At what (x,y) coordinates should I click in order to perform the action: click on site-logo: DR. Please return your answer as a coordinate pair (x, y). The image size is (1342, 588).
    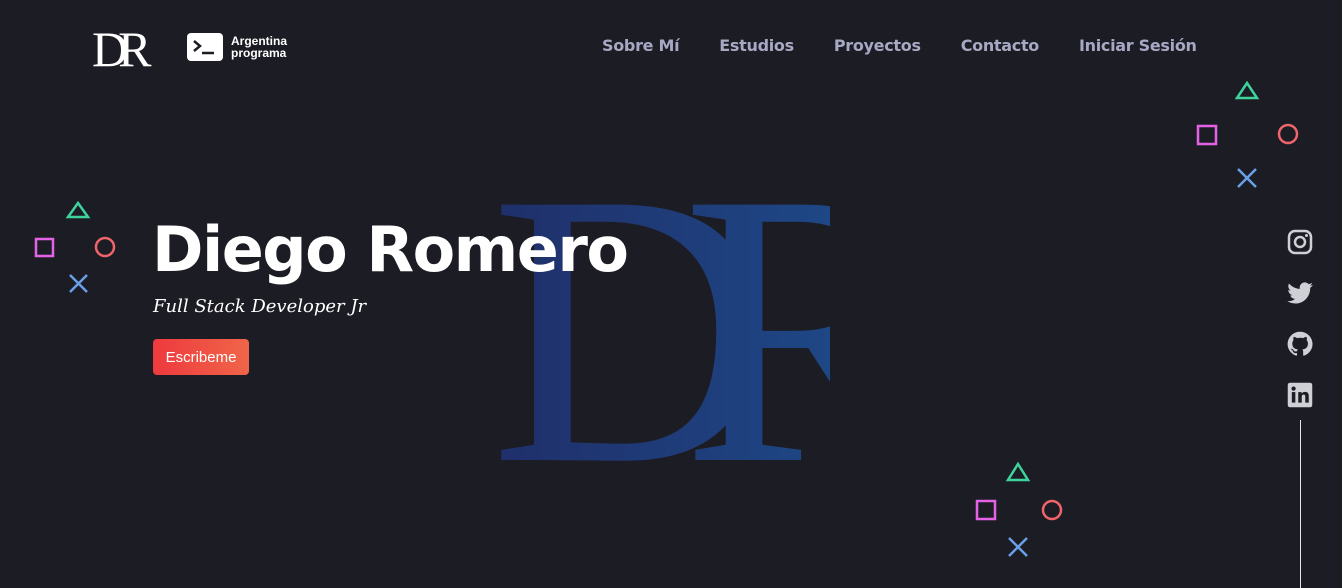
    Looking at the image, I should click on (127, 49).